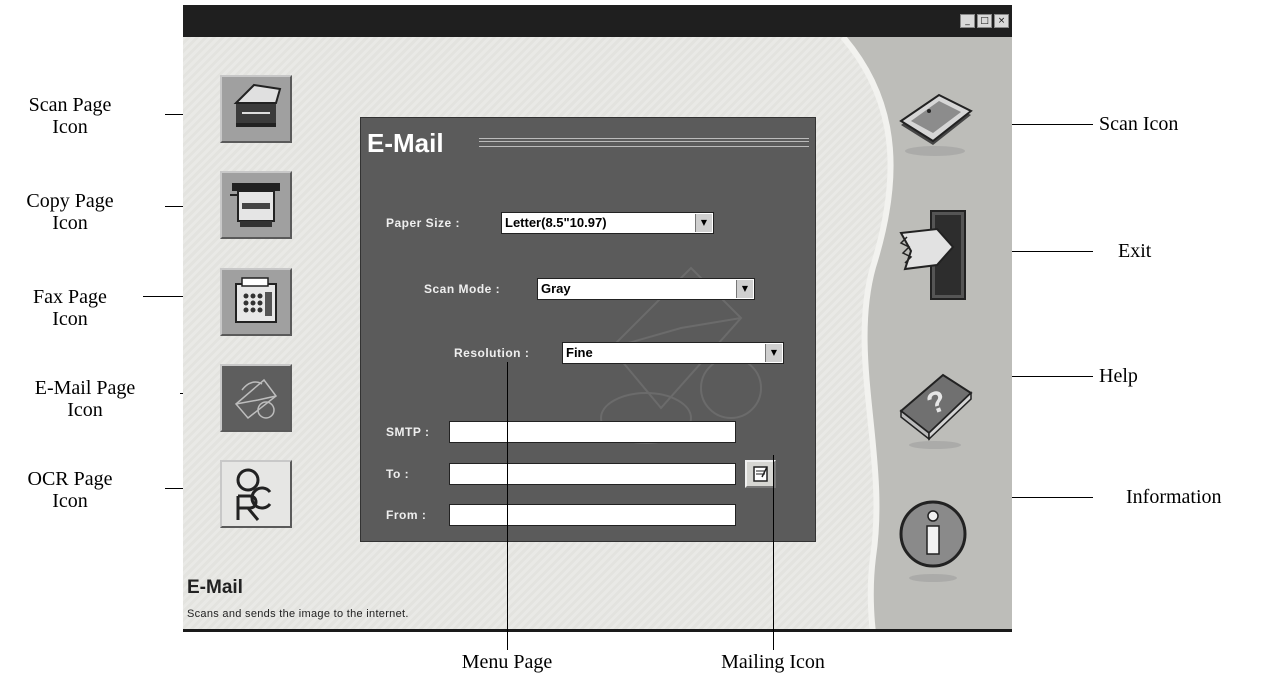 Image resolution: width=1265 pixels, height=675 pixels. Describe the element at coordinates (70, 116) in the screenshot. I see `callout-scan-page-icon: Scan Page Icon` at that location.